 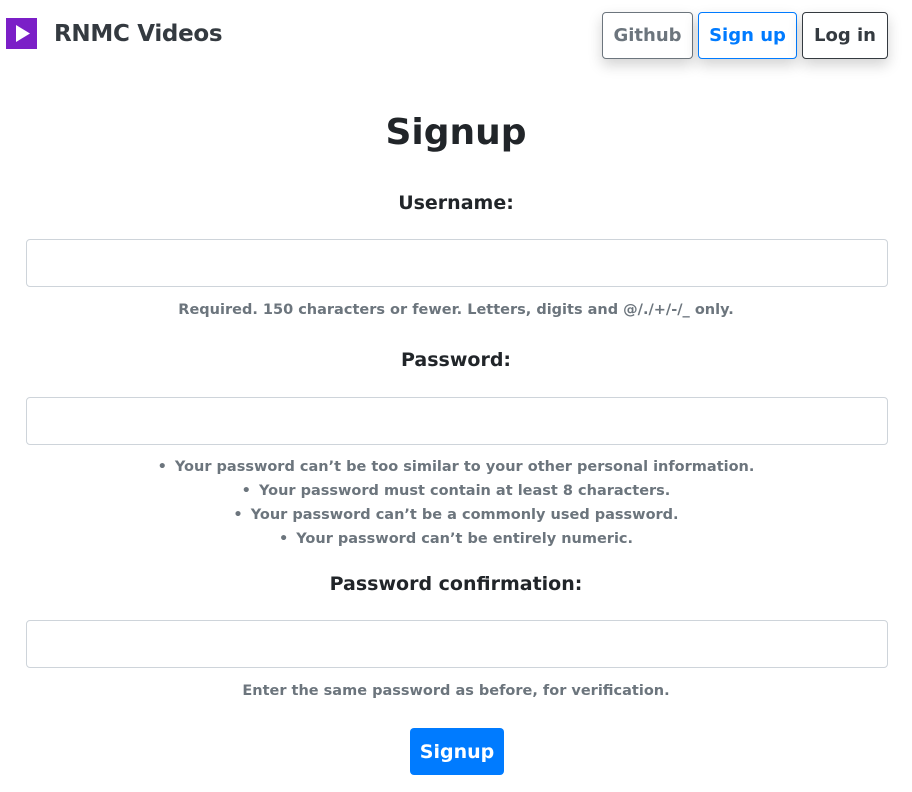 I want to click on nav-buttons: Github Sign up Log in, so click(x=745, y=35).